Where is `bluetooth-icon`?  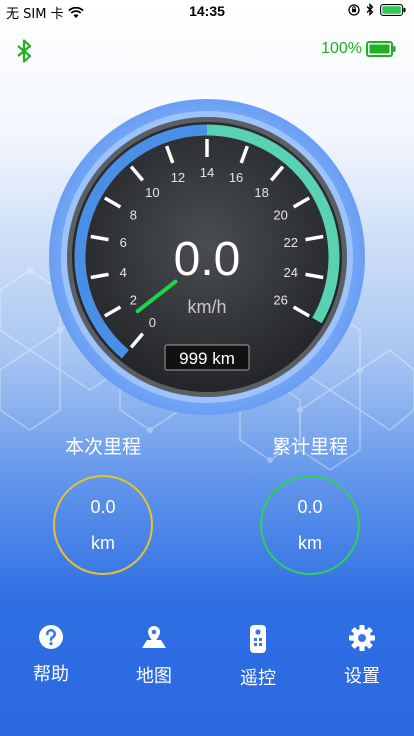
bluetooth-icon is located at coordinates (25, 51).